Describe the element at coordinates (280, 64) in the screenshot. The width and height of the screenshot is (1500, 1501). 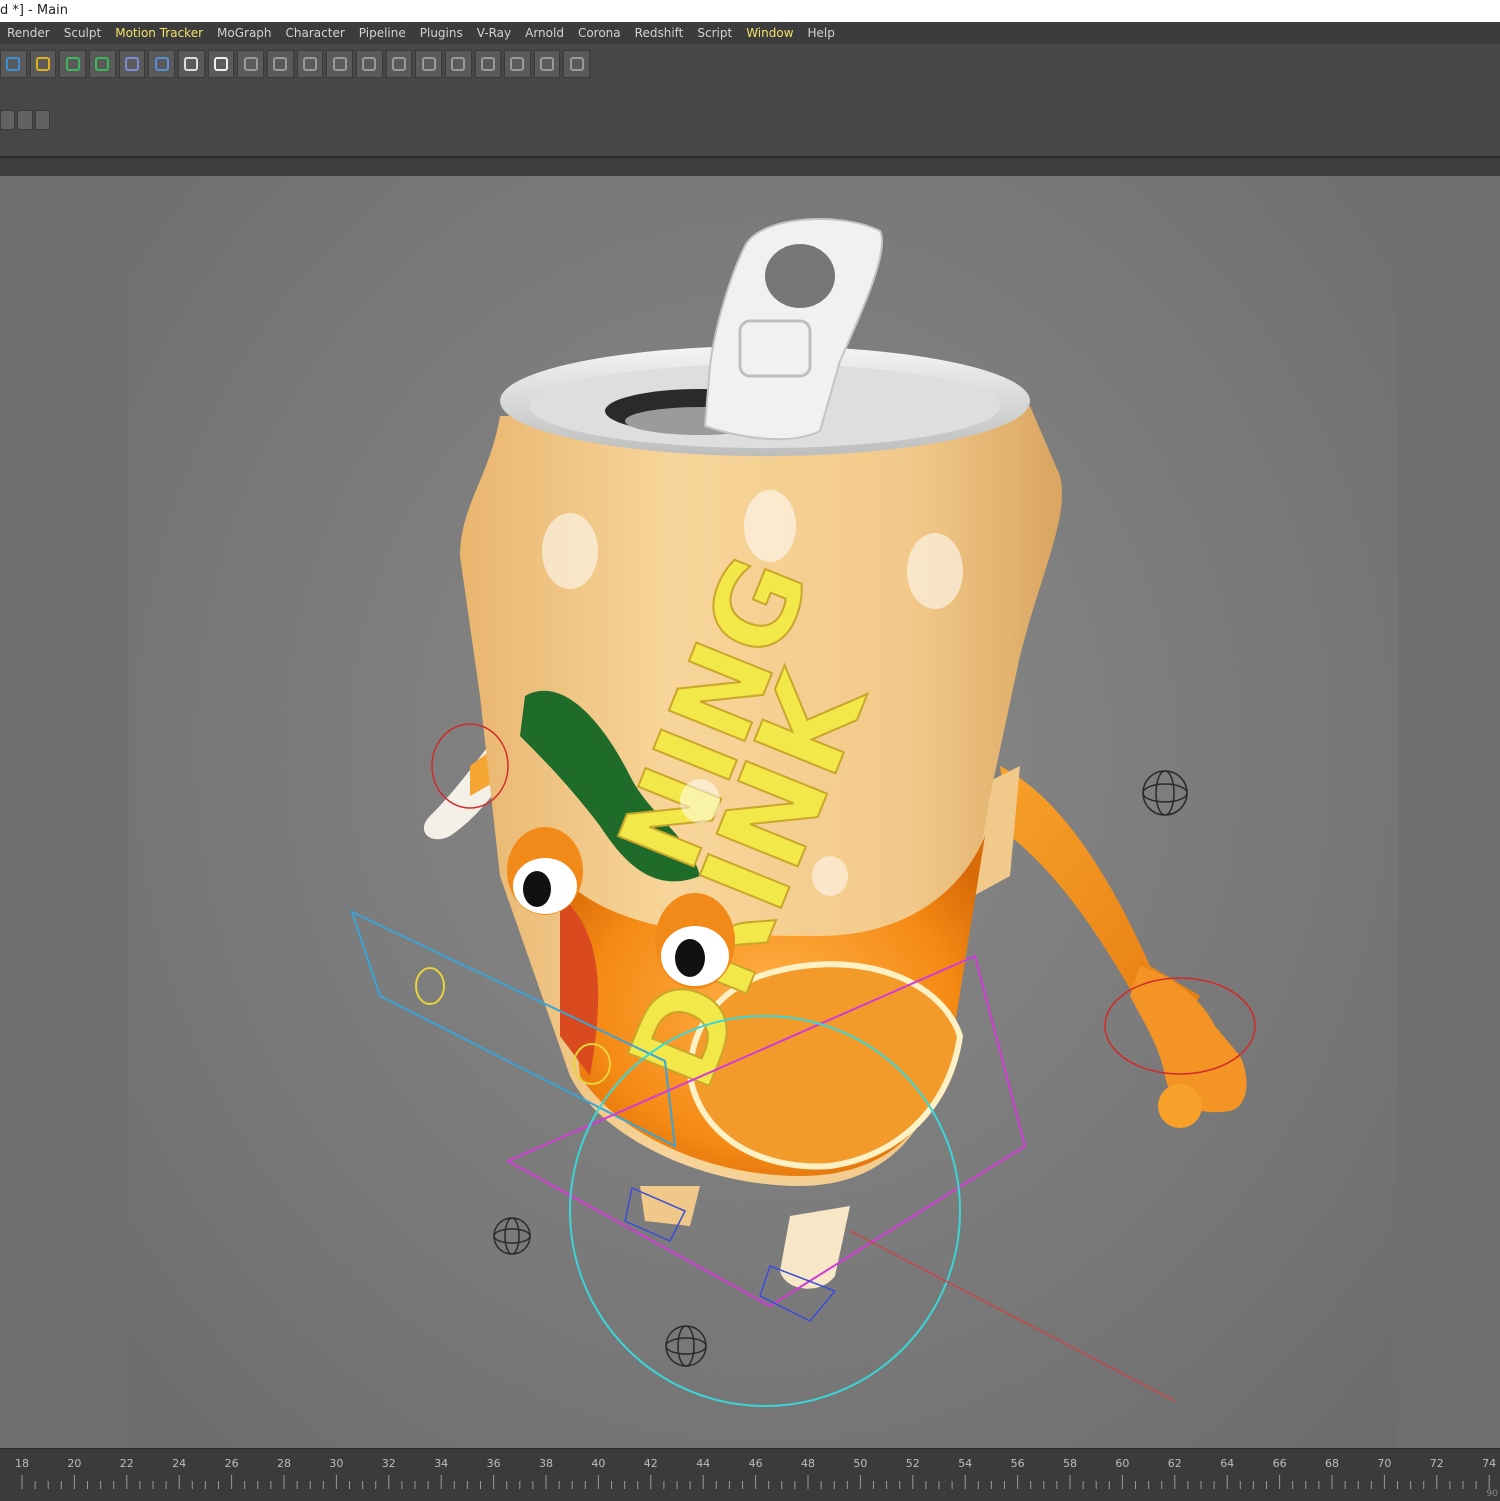
I see `symmetry-icon` at that location.